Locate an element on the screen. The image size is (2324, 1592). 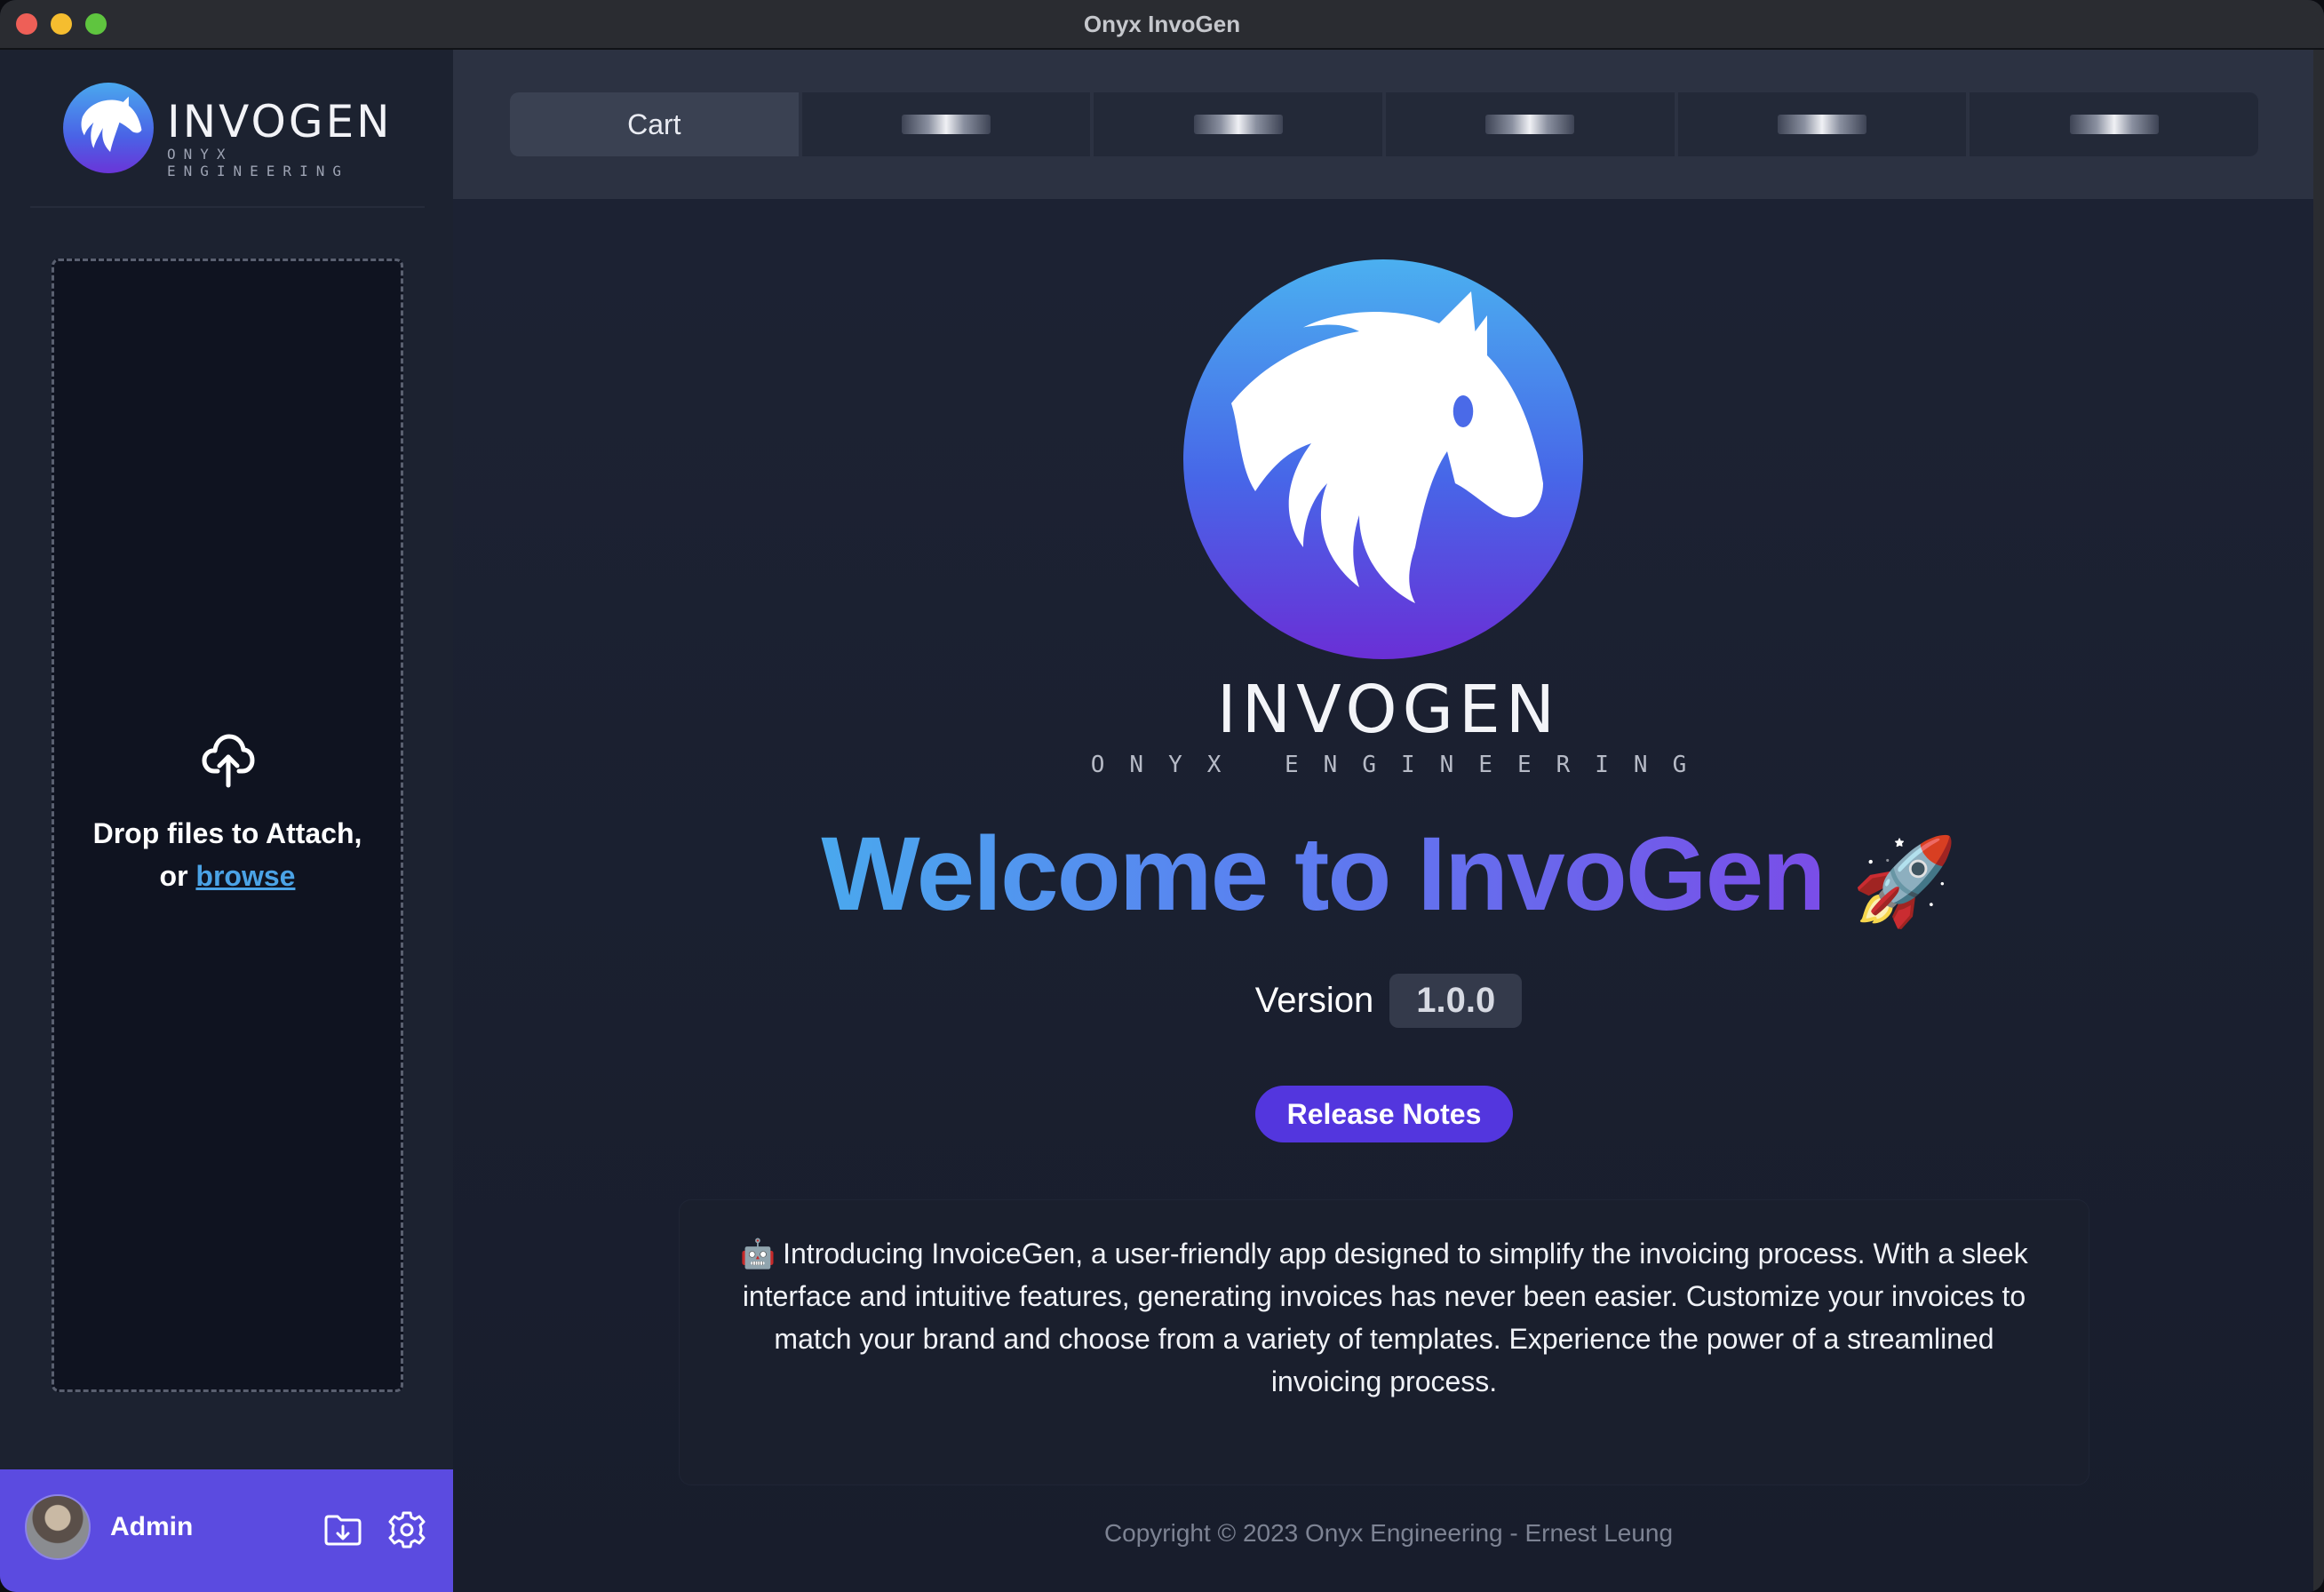
logo-subtitle: ONYX ENGINEERING is located at coordinates (258, 162).